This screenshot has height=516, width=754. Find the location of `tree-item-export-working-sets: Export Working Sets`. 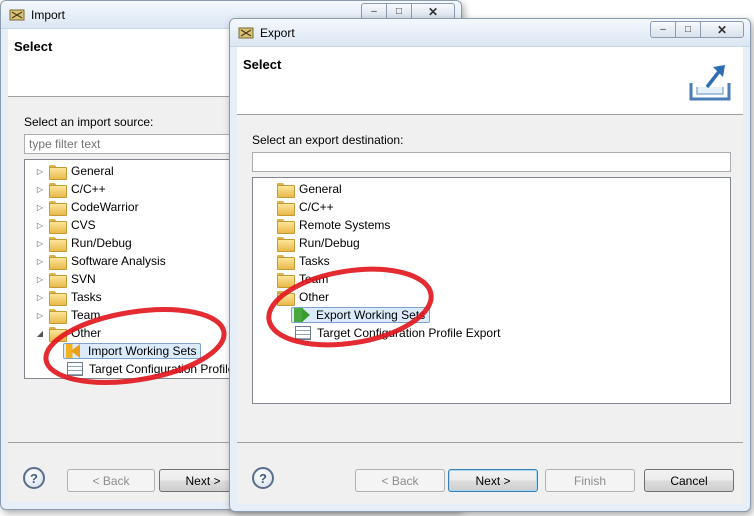

tree-item-export-working-sets: Export Working Sets is located at coordinates (361, 315).